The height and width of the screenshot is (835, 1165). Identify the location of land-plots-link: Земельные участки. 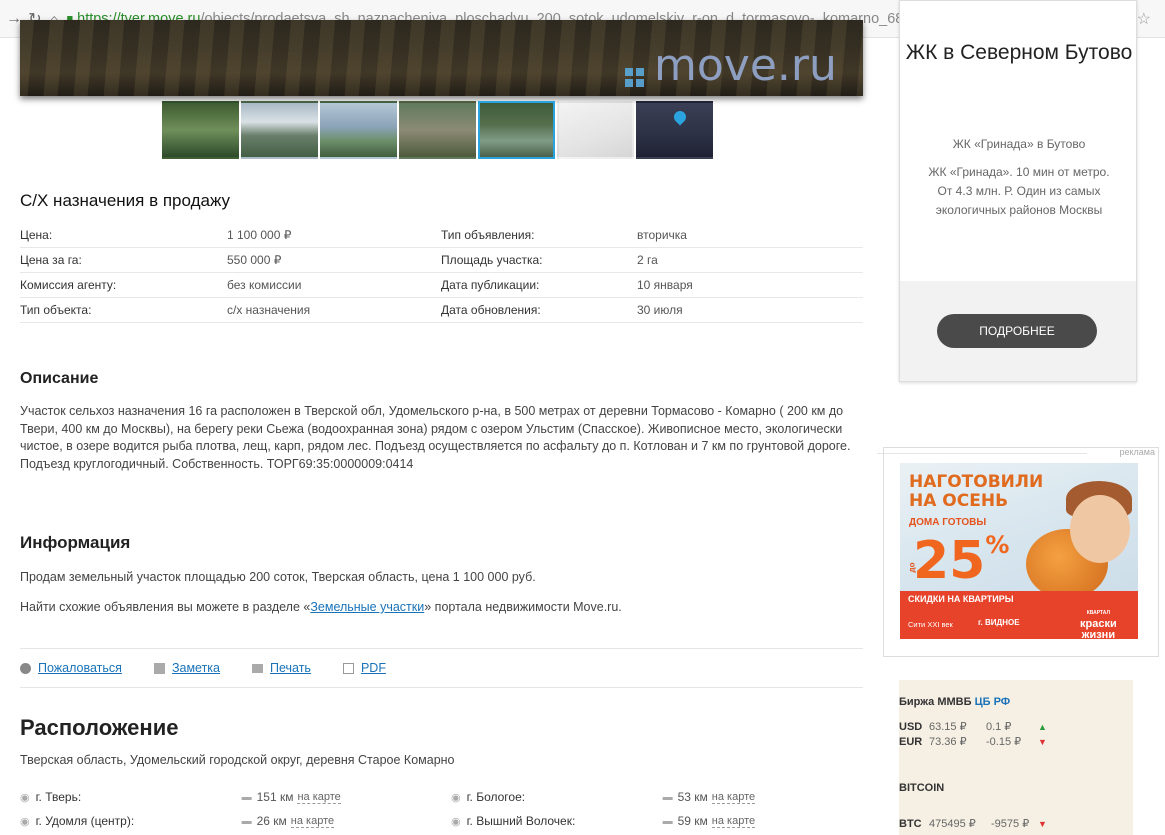
(367, 607).